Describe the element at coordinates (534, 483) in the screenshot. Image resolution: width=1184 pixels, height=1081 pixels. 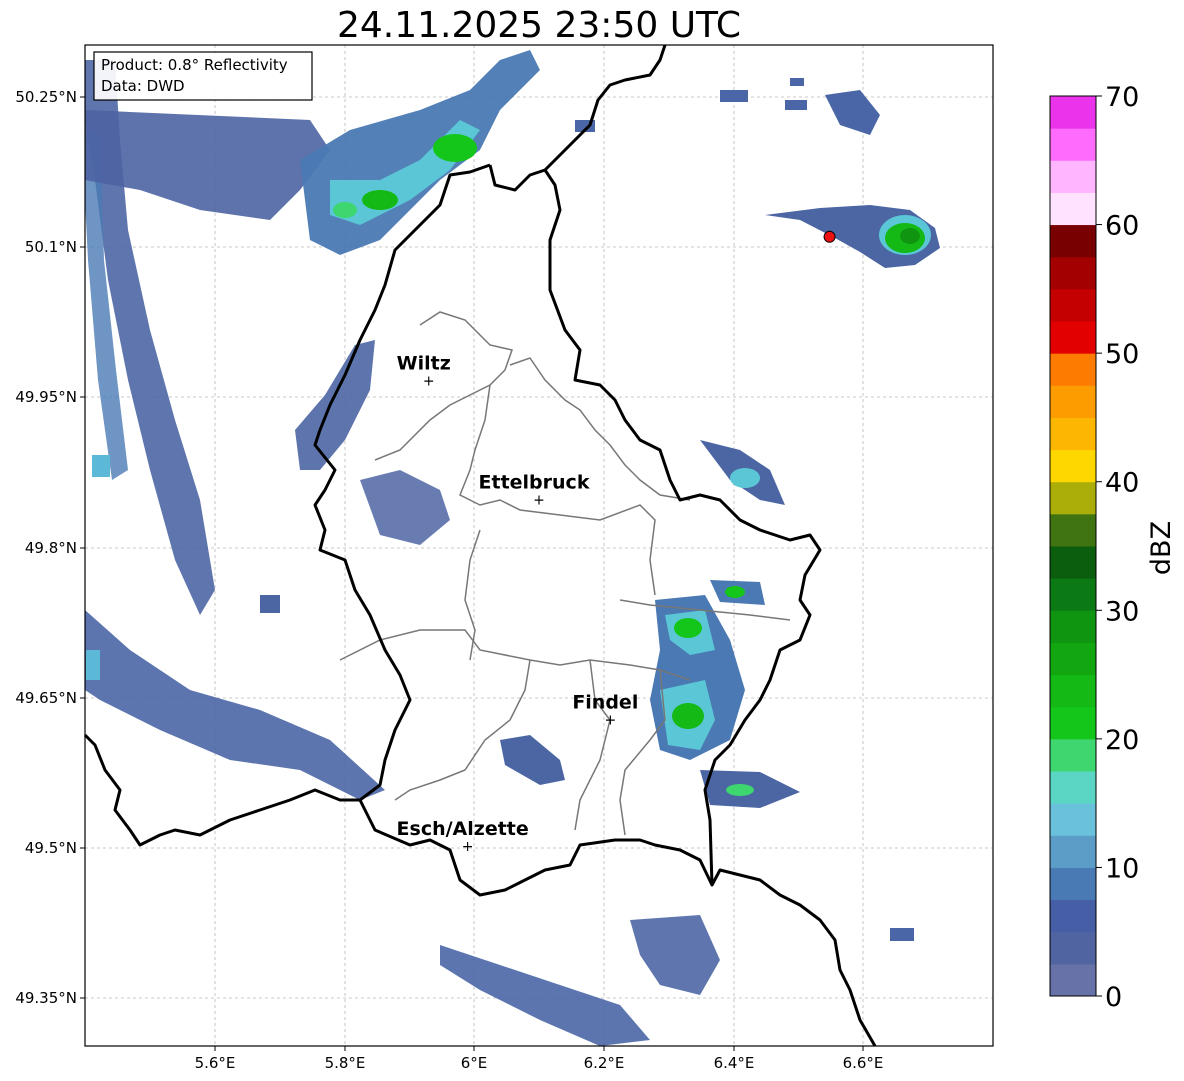
I see `city-label: Ettelbruck` at that location.